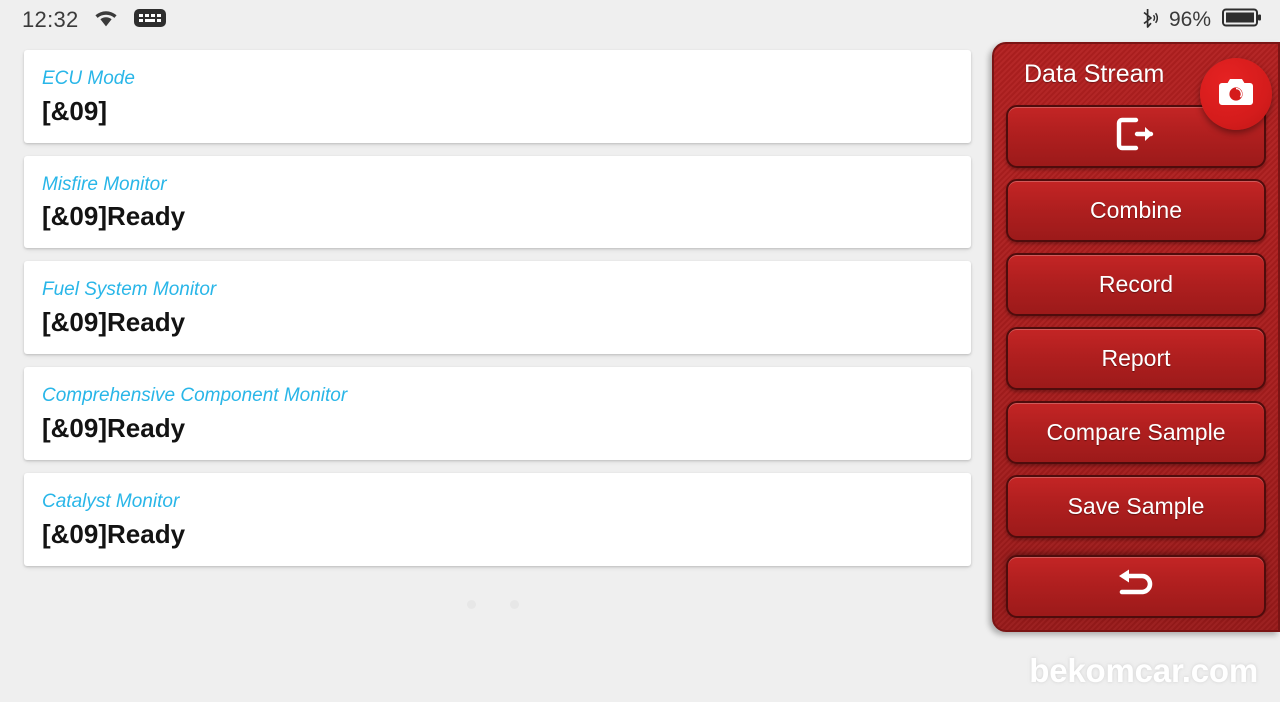 This screenshot has height=702, width=1280. Describe the element at coordinates (1143, 670) in the screenshot. I see `watermark: bekomcar.com` at that location.